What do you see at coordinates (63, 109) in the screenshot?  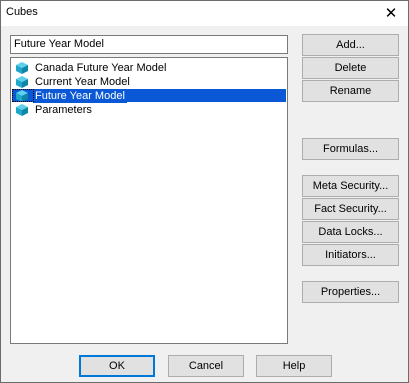 I see `list-item-label: Parameters` at bounding box center [63, 109].